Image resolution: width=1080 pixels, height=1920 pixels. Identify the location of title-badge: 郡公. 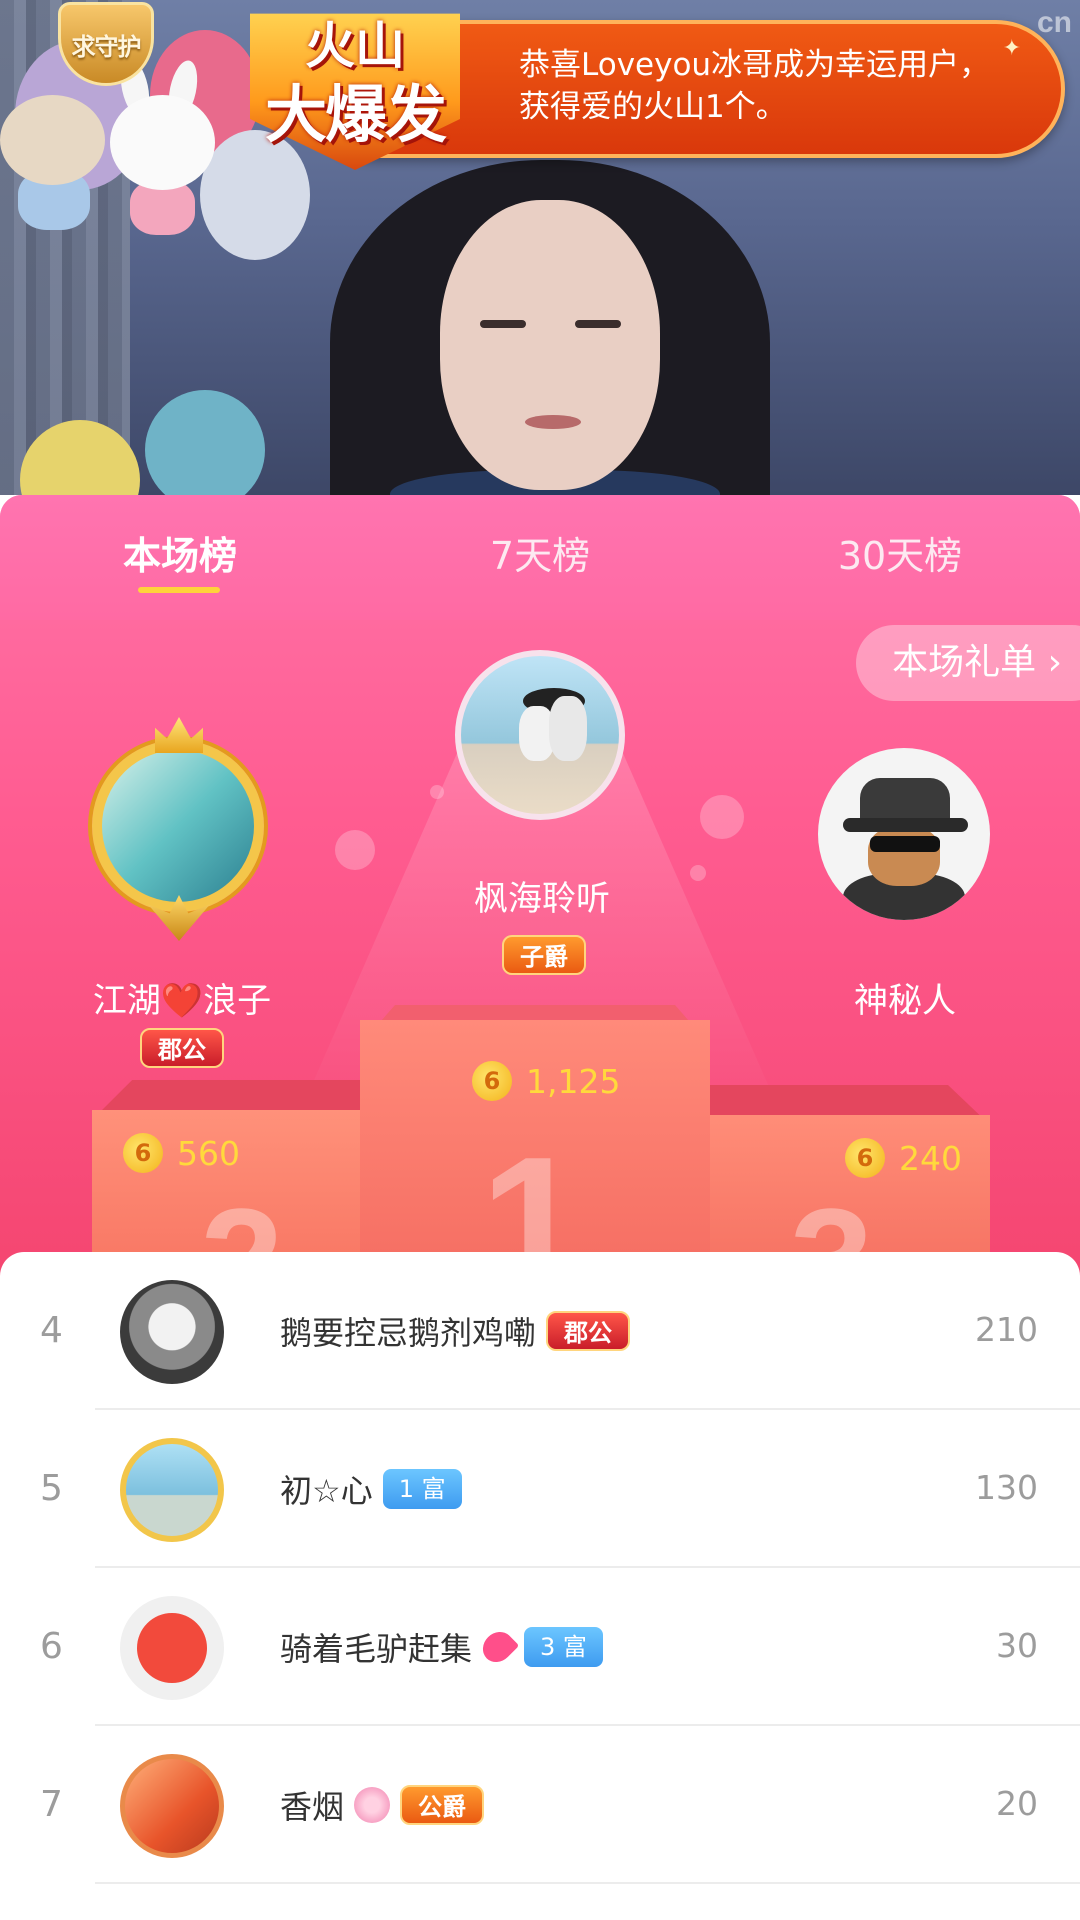
(588, 1331).